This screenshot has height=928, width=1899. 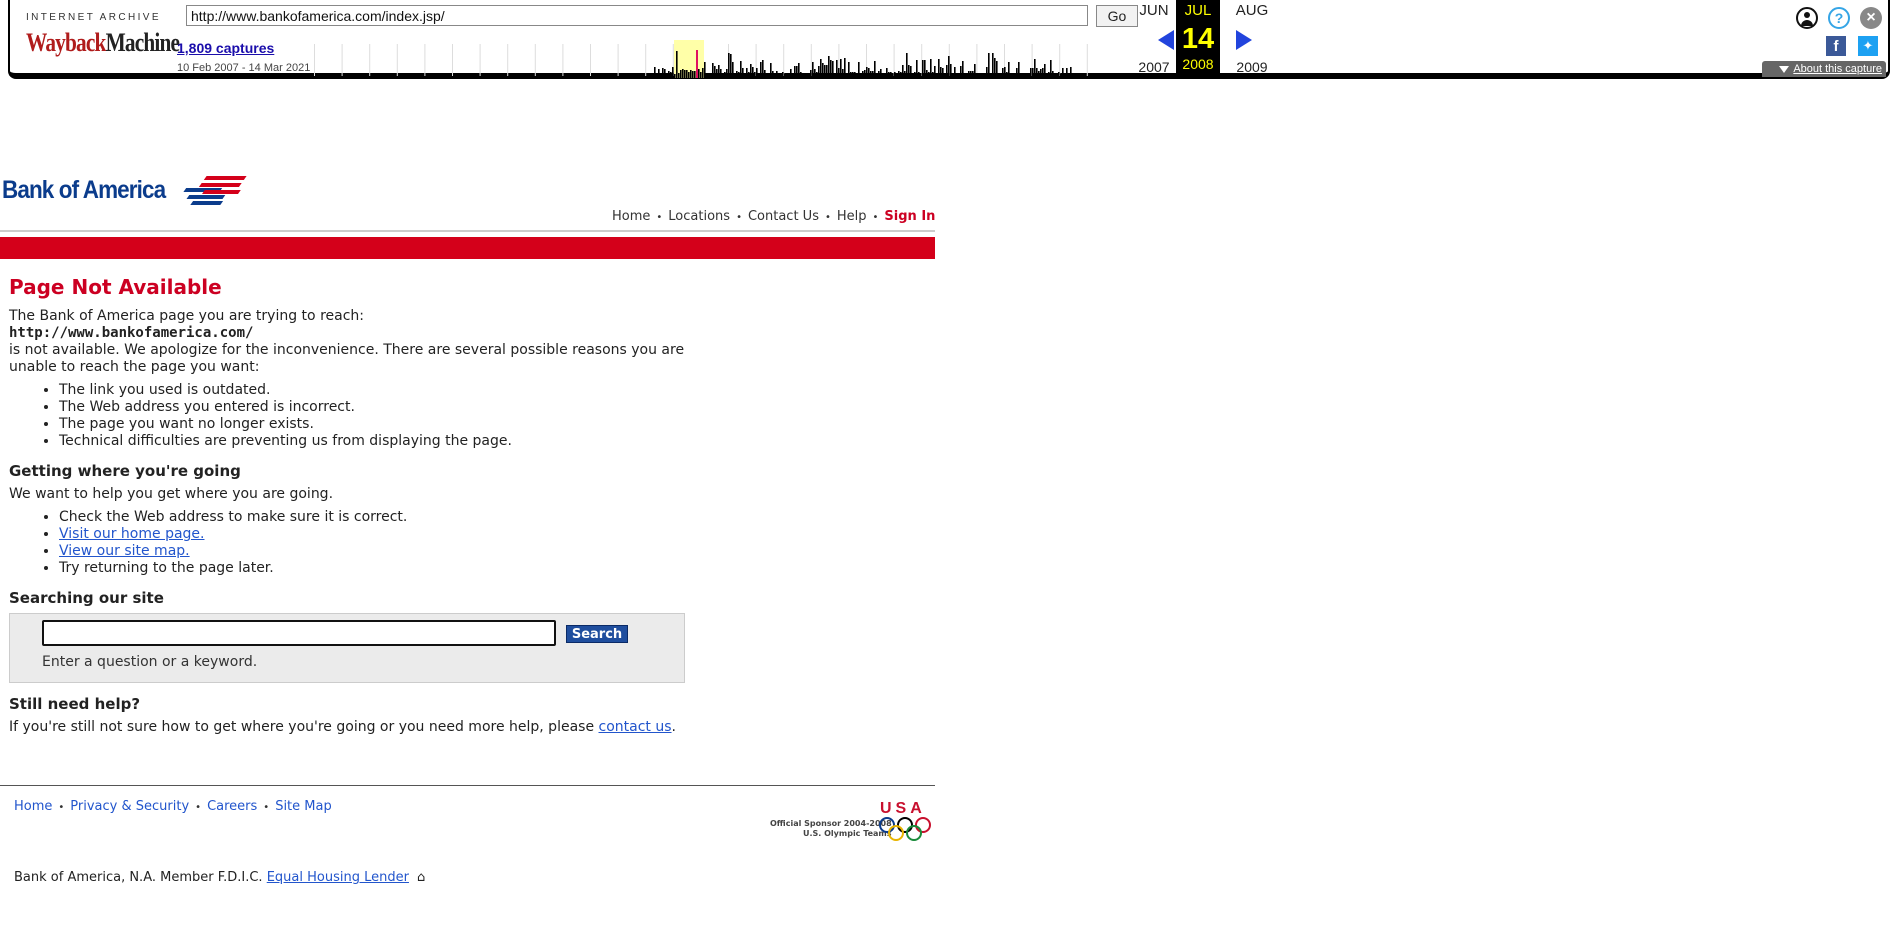 I want to click on site-map-link: View our site map., so click(x=124, y=551).